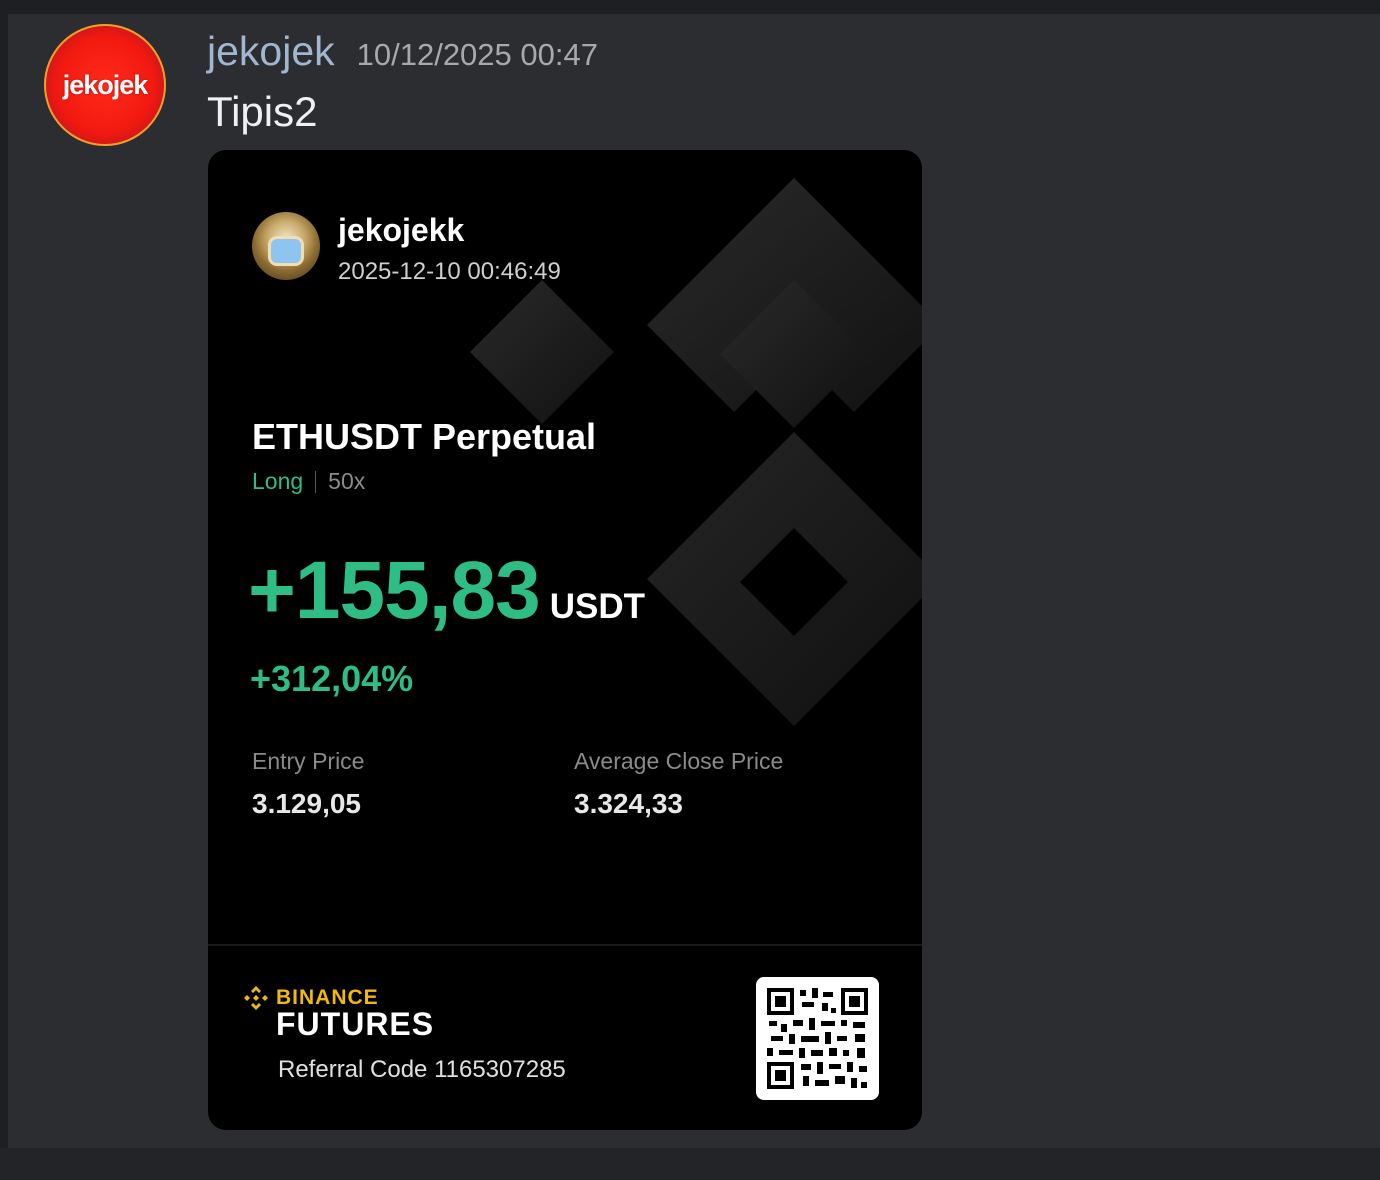 This screenshot has width=1380, height=1180. What do you see at coordinates (316, 481) in the screenshot?
I see `separator` at bounding box center [316, 481].